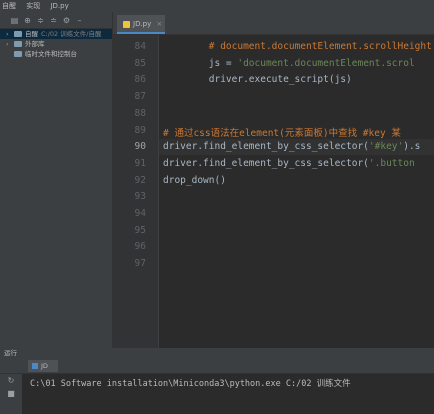 This screenshot has height=414, width=434. What do you see at coordinates (412, 147) in the screenshot?
I see `code-token: ).s` at bounding box center [412, 147].